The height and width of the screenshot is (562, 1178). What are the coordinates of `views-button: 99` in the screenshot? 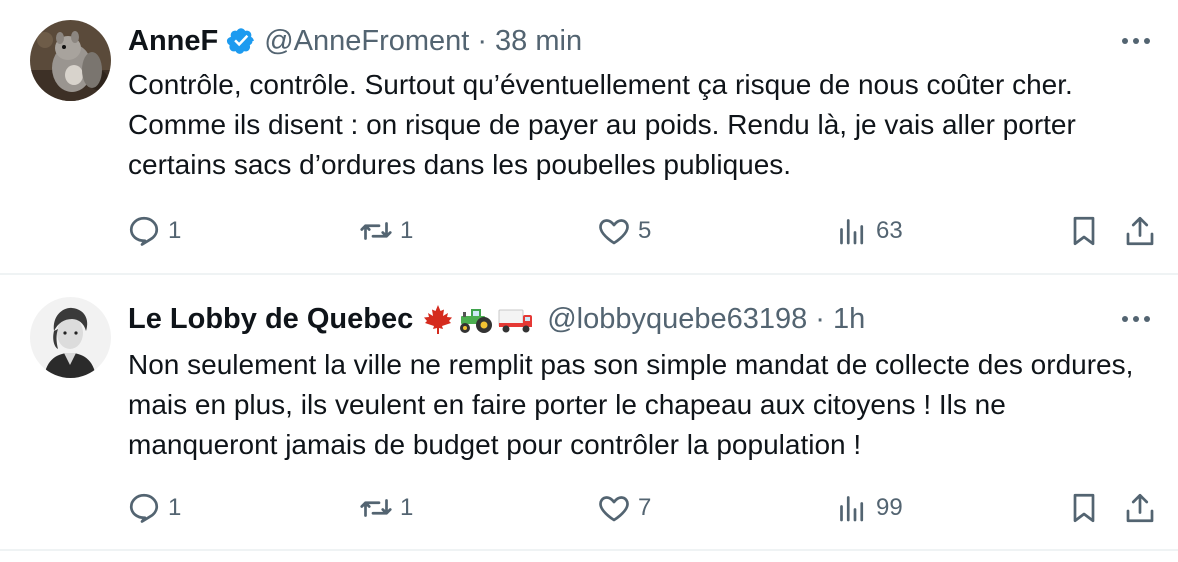 It's located at (868, 508).